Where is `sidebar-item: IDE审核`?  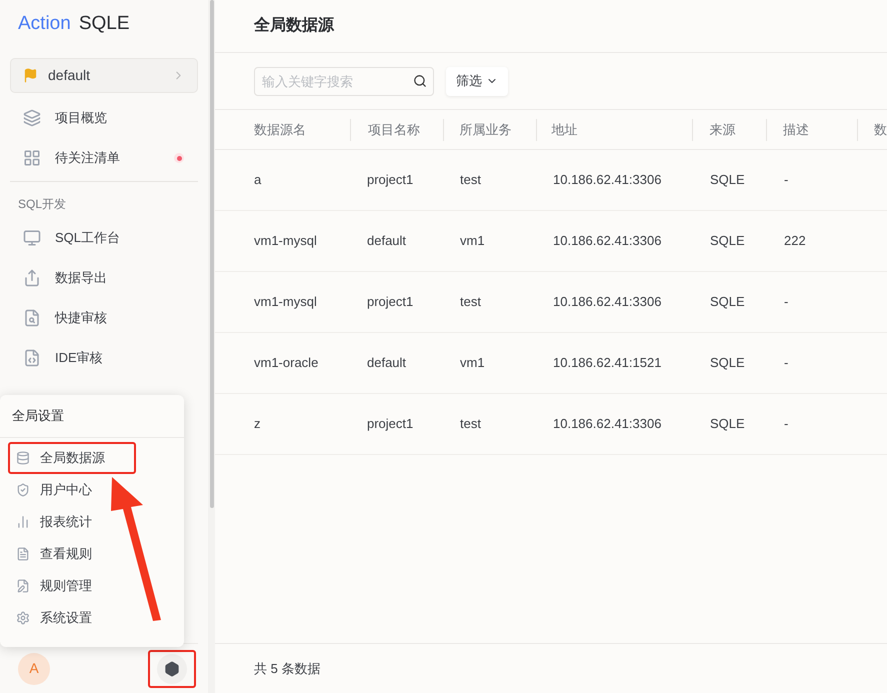 sidebar-item: IDE审核 is located at coordinates (104, 358).